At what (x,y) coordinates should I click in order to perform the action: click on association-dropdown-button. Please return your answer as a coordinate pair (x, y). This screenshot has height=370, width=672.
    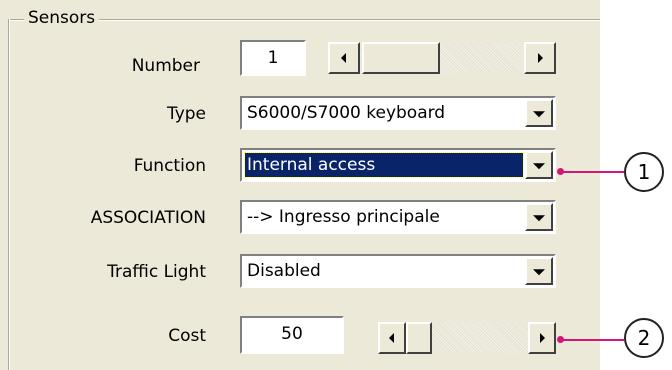
    Looking at the image, I should click on (539, 217).